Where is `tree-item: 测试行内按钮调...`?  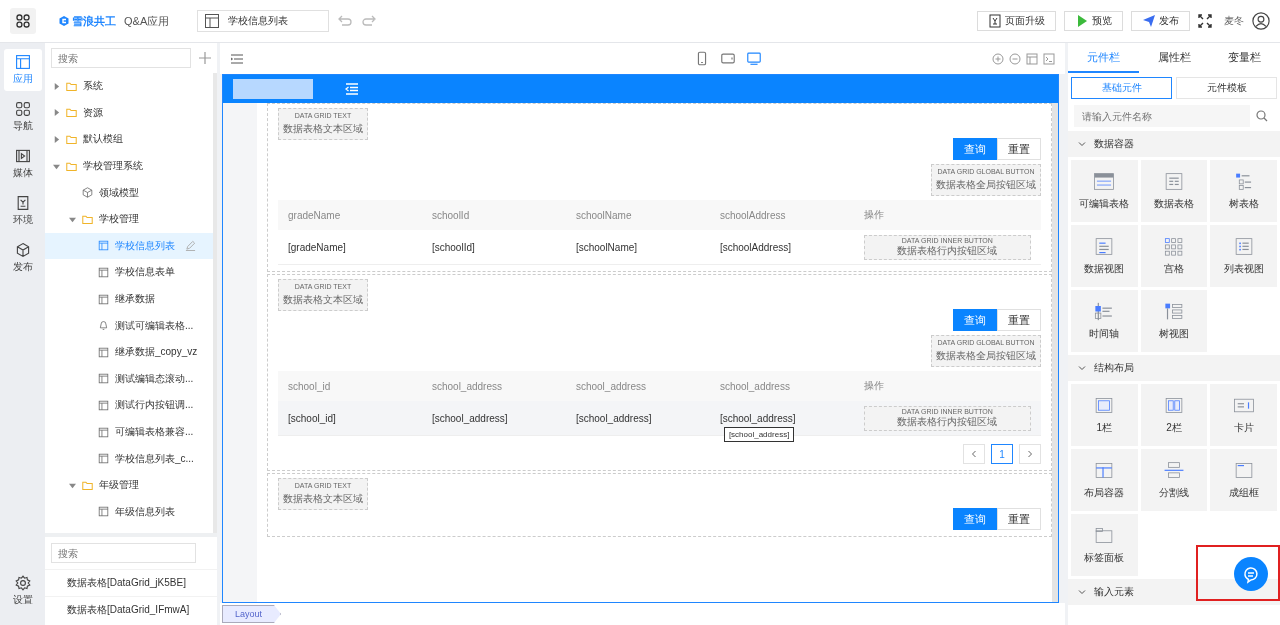 tree-item: 测试行内按钮调... is located at coordinates (129, 405).